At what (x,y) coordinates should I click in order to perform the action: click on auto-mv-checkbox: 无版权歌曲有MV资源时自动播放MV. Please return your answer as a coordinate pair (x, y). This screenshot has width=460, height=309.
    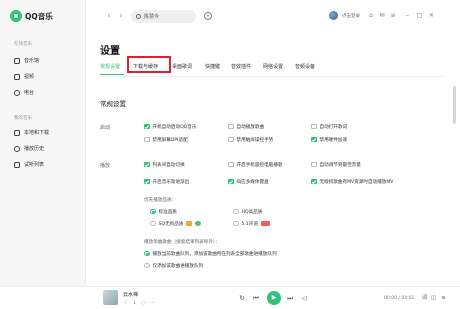
    Looking at the image, I should click on (352, 181).